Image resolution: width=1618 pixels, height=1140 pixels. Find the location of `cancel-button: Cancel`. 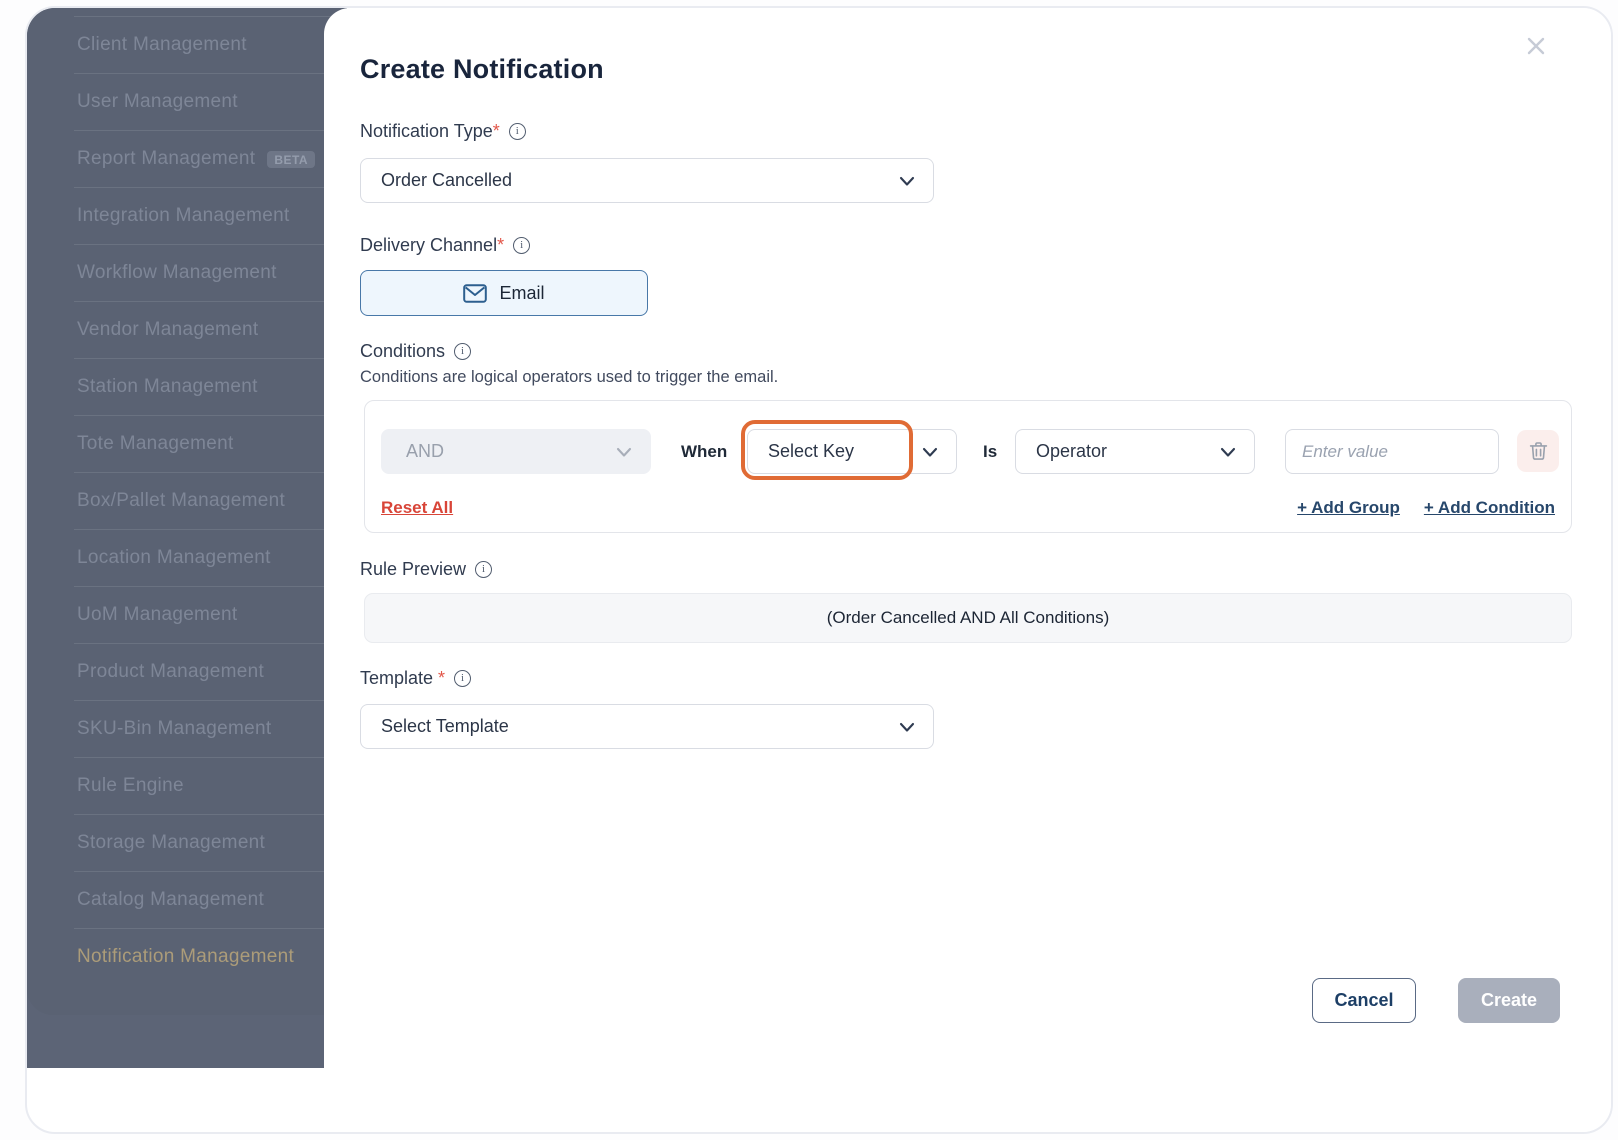

cancel-button: Cancel is located at coordinates (1364, 1000).